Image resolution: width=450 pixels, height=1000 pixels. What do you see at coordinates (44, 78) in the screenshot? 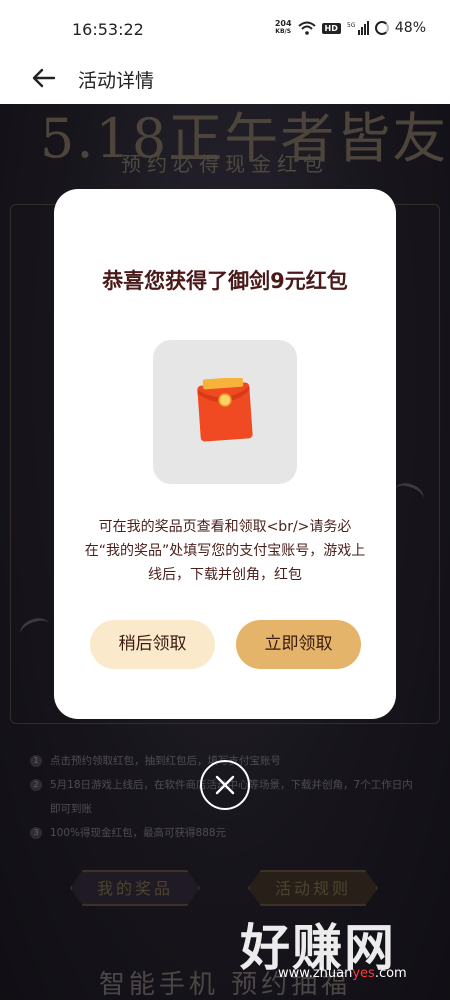
I see `arrow-left-icon` at bounding box center [44, 78].